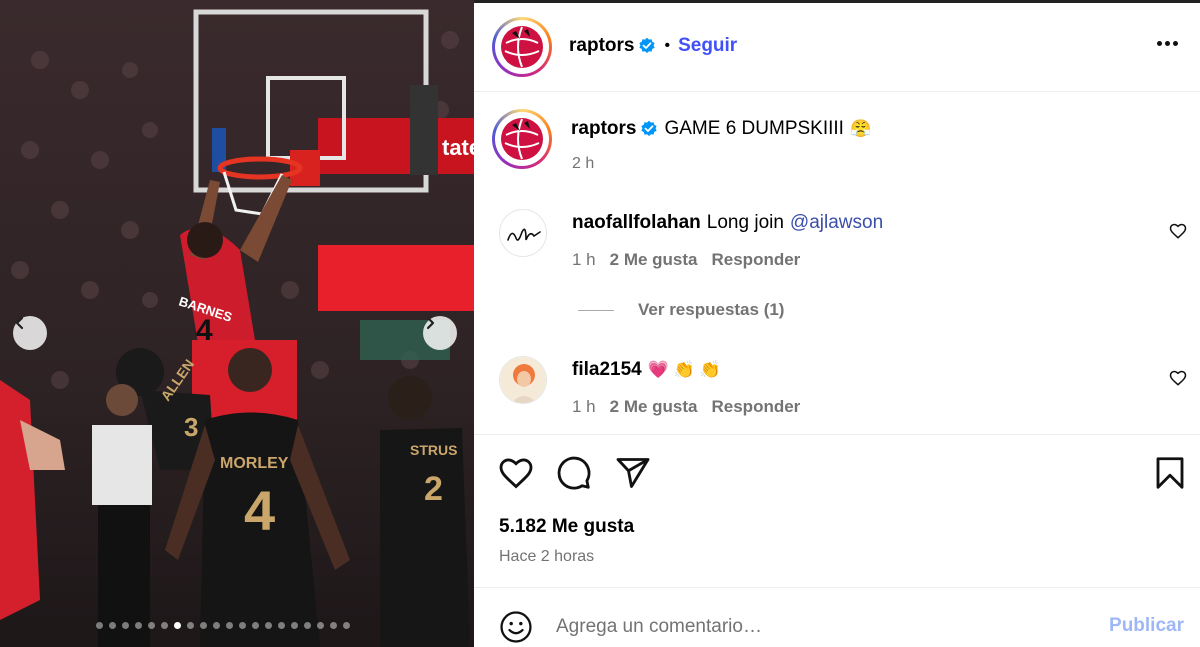 The width and height of the screenshot is (1200, 647). What do you see at coordinates (754, 128) in the screenshot?
I see `caption-text: GAME 6 DUMPSKIIII` at bounding box center [754, 128].